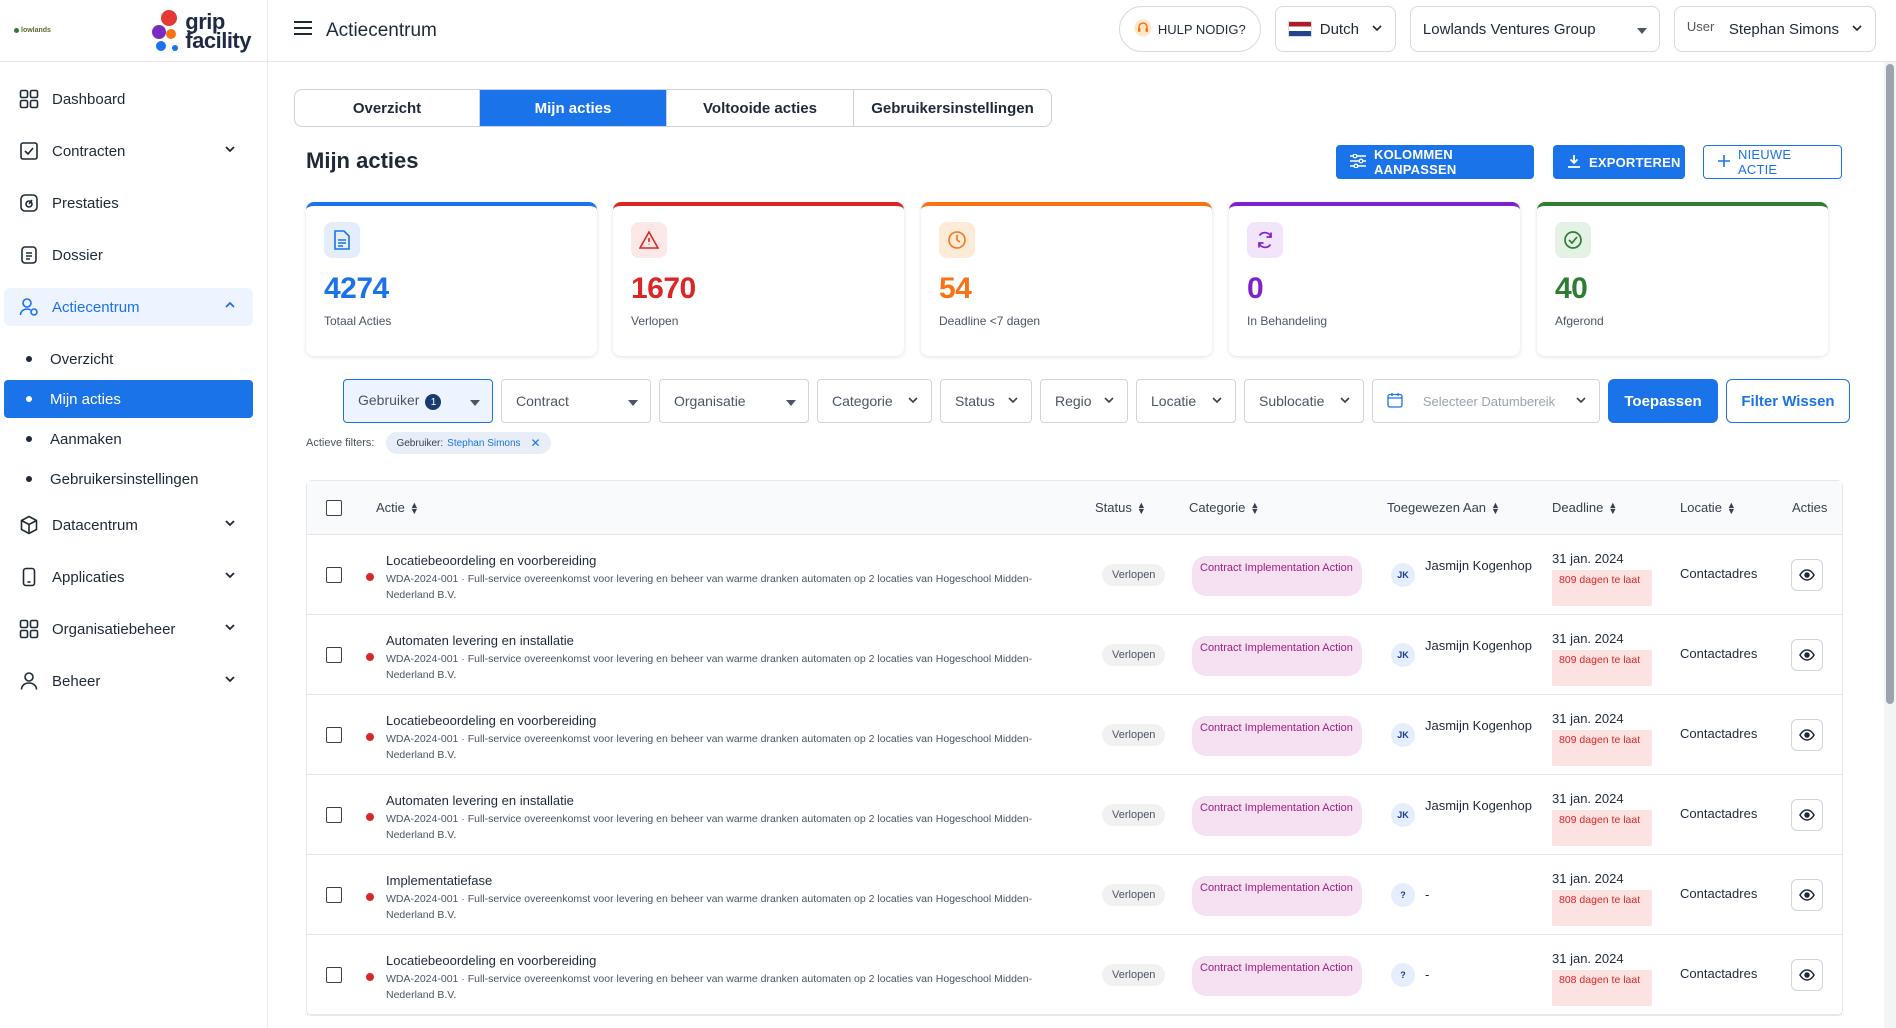  I want to click on avatar: User, so click(1700, 26).